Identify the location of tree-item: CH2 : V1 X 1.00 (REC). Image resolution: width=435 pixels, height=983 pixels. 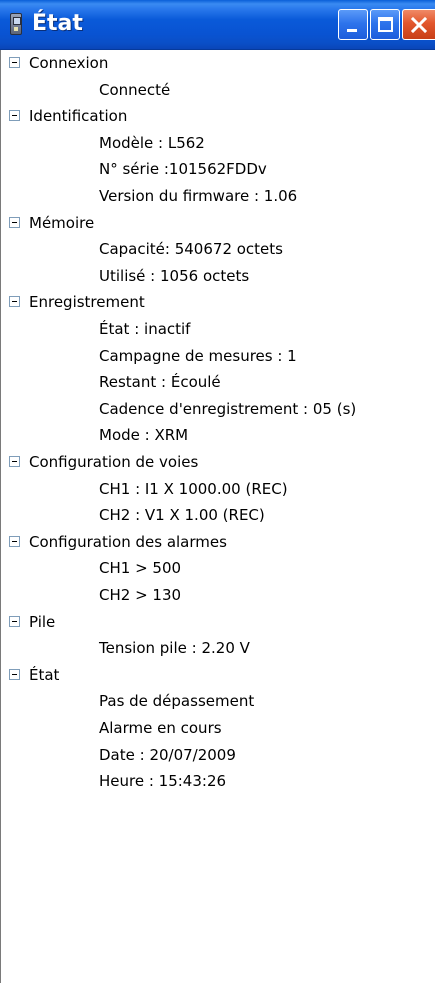
(182, 515).